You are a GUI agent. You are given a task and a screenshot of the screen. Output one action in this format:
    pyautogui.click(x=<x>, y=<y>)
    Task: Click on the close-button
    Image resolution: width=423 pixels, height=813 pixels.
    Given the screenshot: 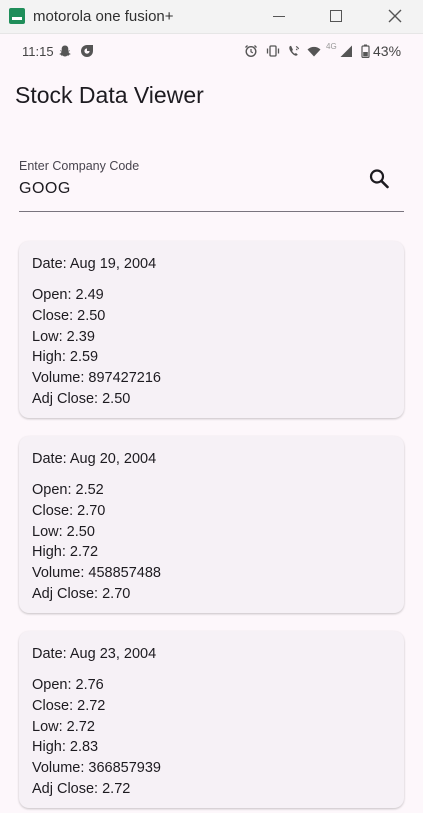 What is the action you would take?
    pyautogui.click(x=395, y=16)
    